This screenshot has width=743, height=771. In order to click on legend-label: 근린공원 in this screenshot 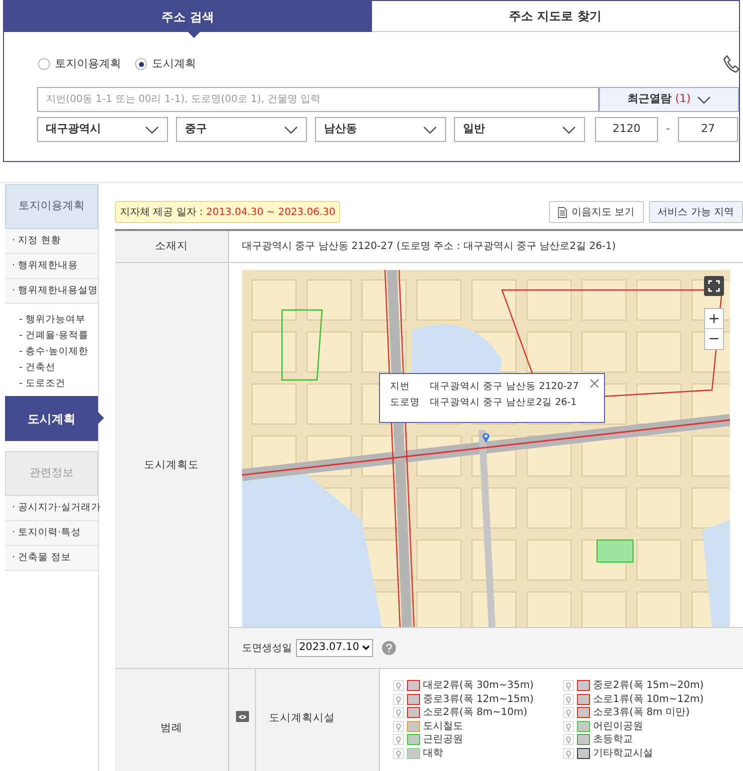, I will do `click(443, 740)`.